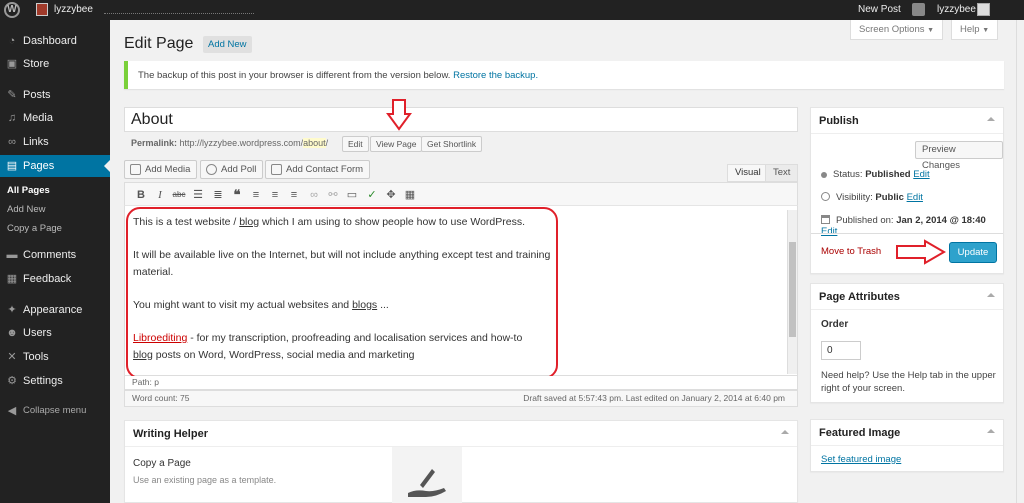 This screenshot has width=1024, height=503. I want to click on help-button: Help ▼, so click(975, 30).